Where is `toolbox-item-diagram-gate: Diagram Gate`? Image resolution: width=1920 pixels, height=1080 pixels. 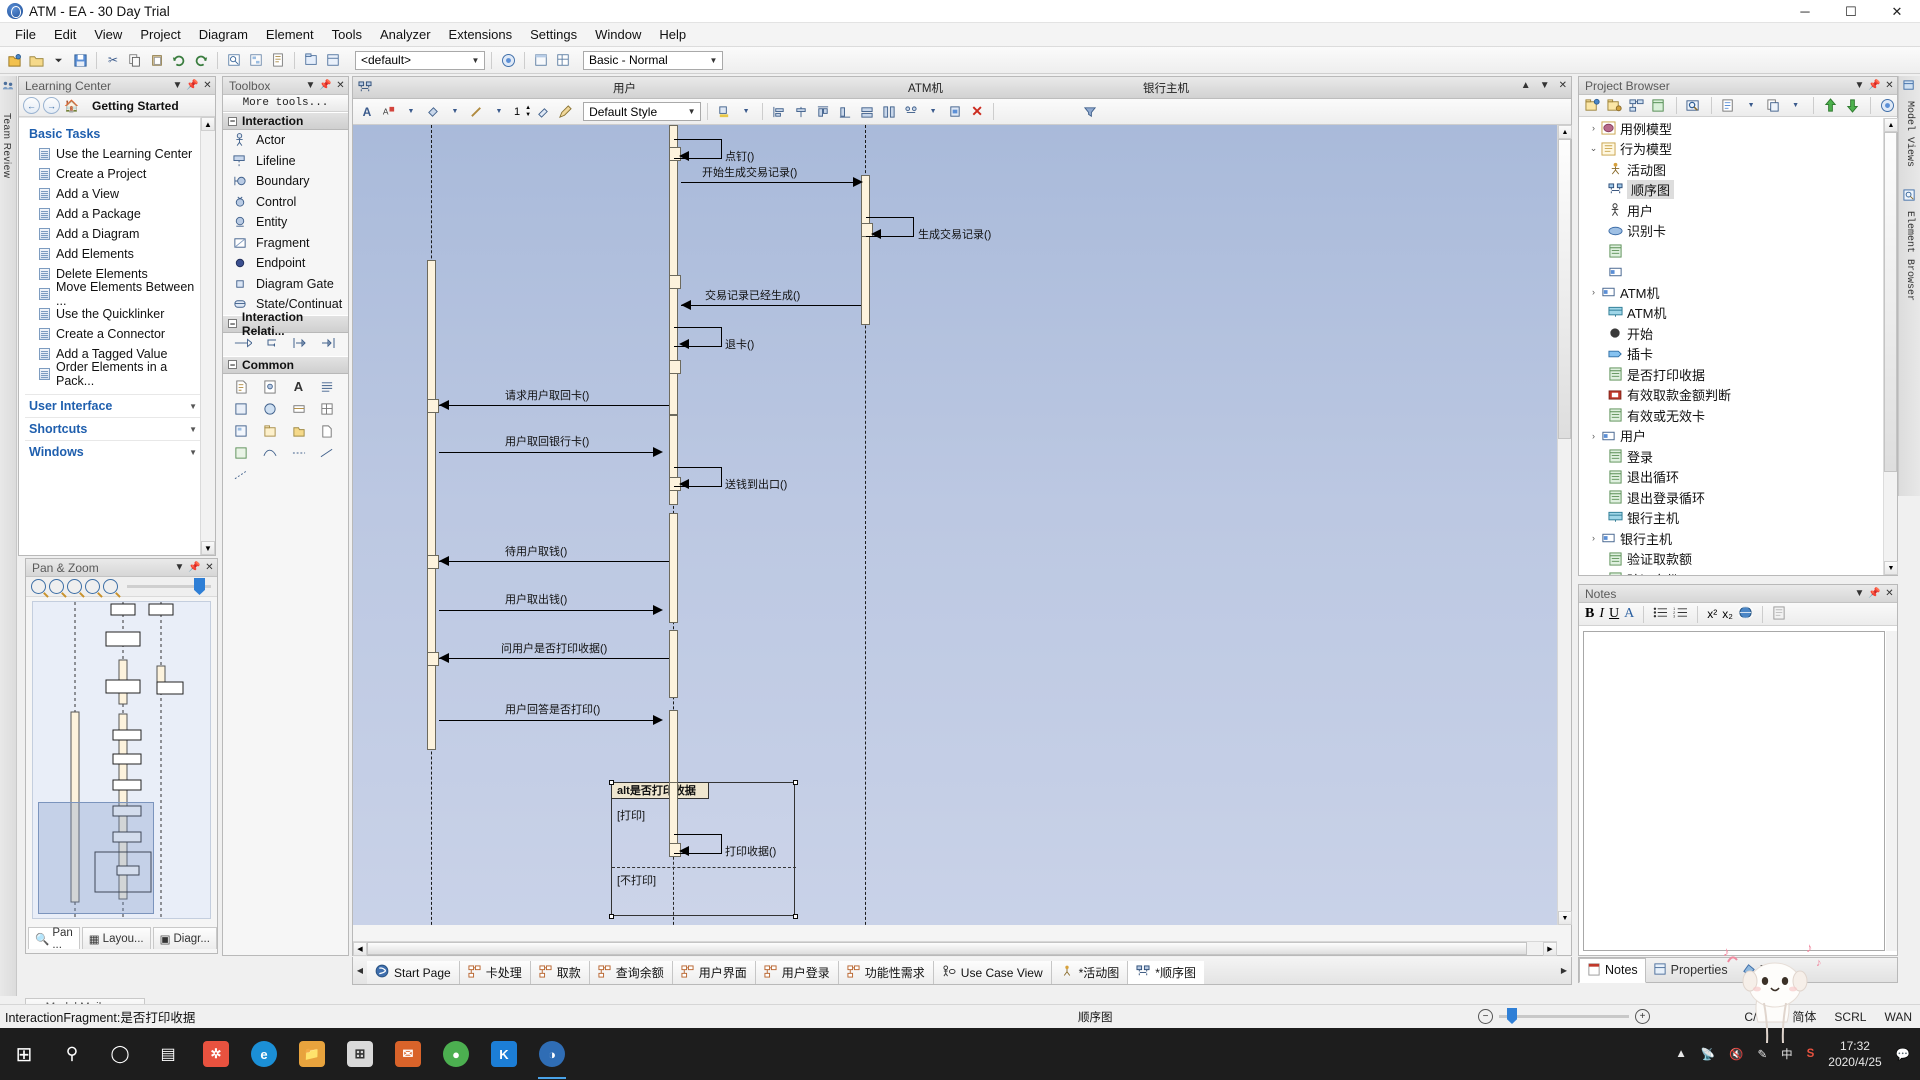 toolbox-item-diagram-gate: Diagram Gate is located at coordinates (285, 284).